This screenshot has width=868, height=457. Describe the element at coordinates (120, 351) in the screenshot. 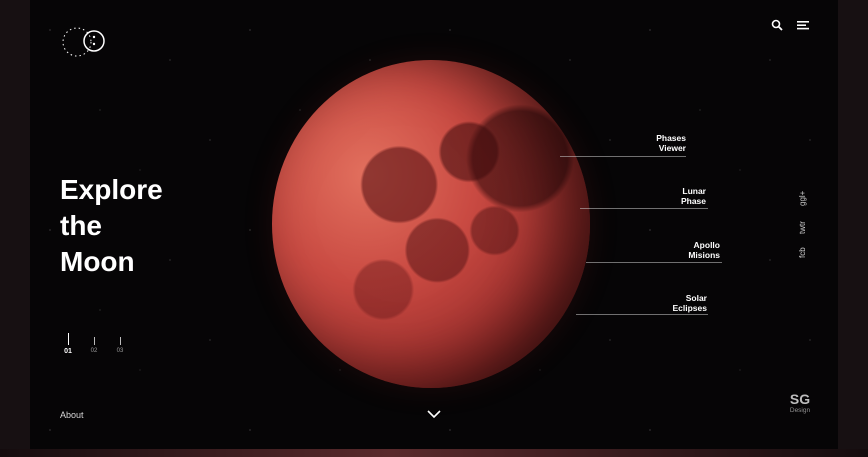

I see `pager-label: 03` at that location.